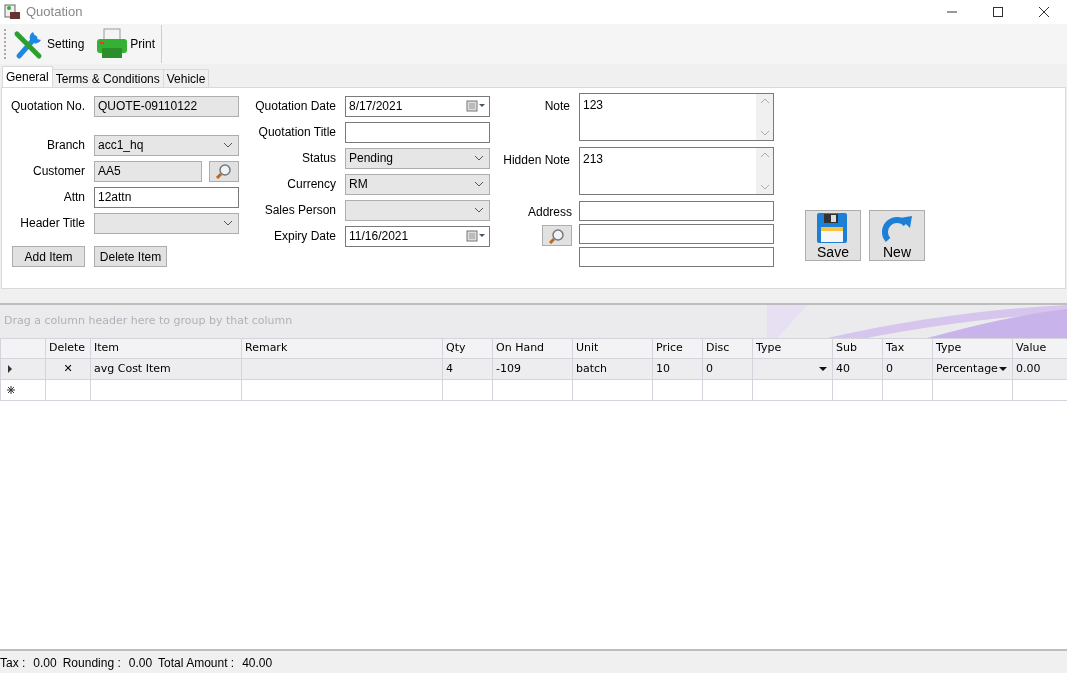  What do you see at coordinates (676, 117) in the screenshot?
I see `note-field: 123` at bounding box center [676, 117].